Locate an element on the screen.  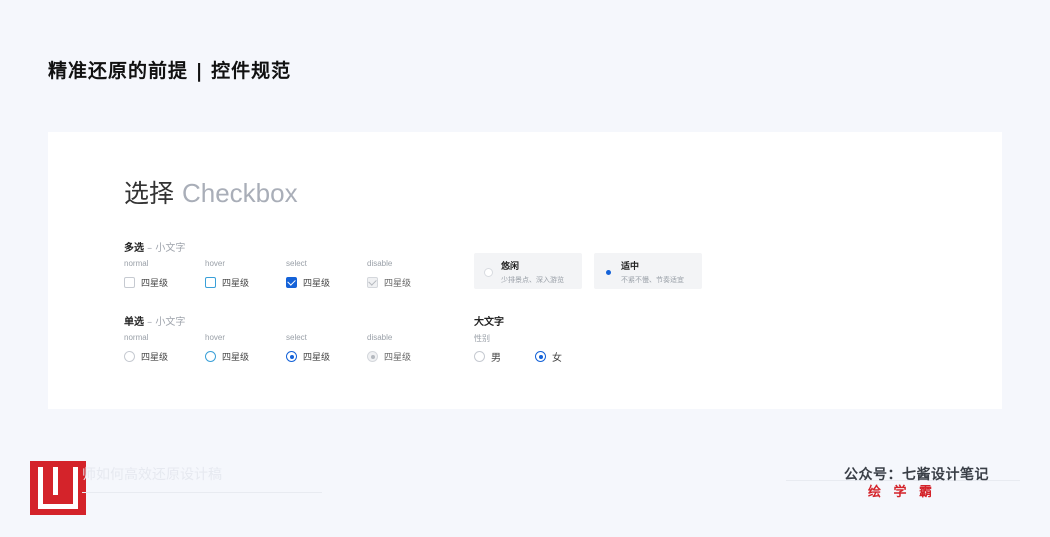
checkbox-selected-box is located at coordinates (291, 282).